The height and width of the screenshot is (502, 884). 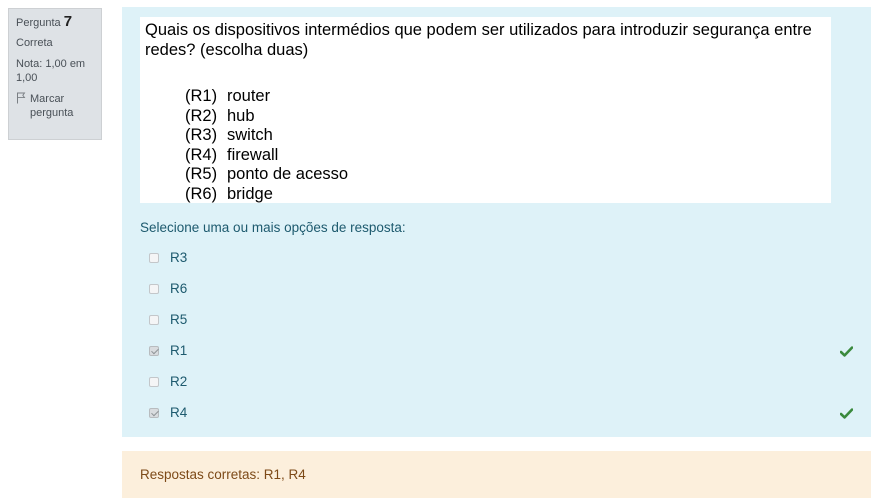 What do you see at coordinates (201, 135) in the screenshot?
I see `question-option-code: (R3)` at bounding box center [201, 135].